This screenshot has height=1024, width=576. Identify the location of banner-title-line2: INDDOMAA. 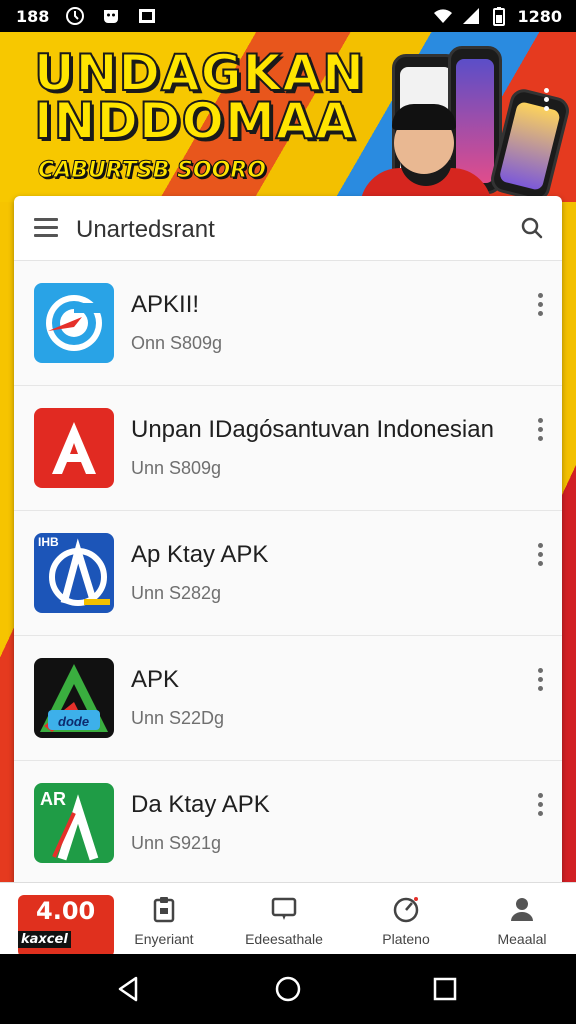
(194, 121).